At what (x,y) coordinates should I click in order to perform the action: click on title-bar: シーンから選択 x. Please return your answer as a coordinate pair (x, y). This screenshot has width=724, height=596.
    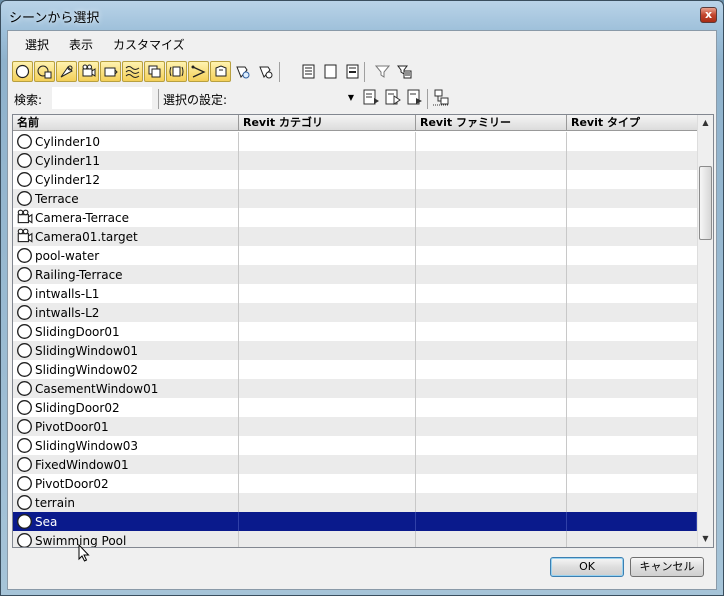
    Looking at the image, I should click on (362, 15).